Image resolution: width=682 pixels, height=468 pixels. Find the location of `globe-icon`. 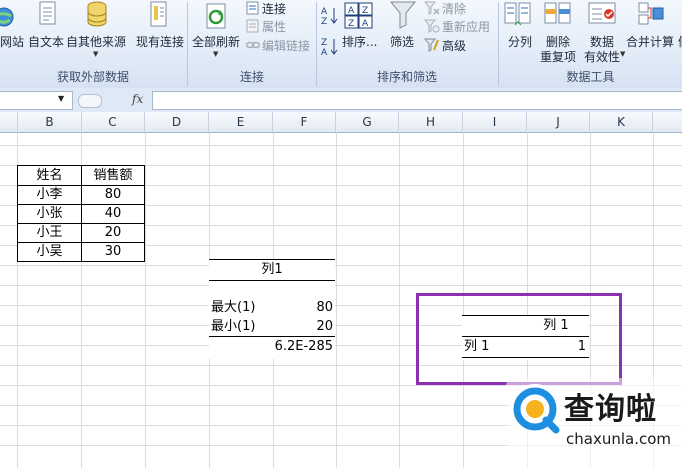

globe-icon is located at coordinates (7, 17).